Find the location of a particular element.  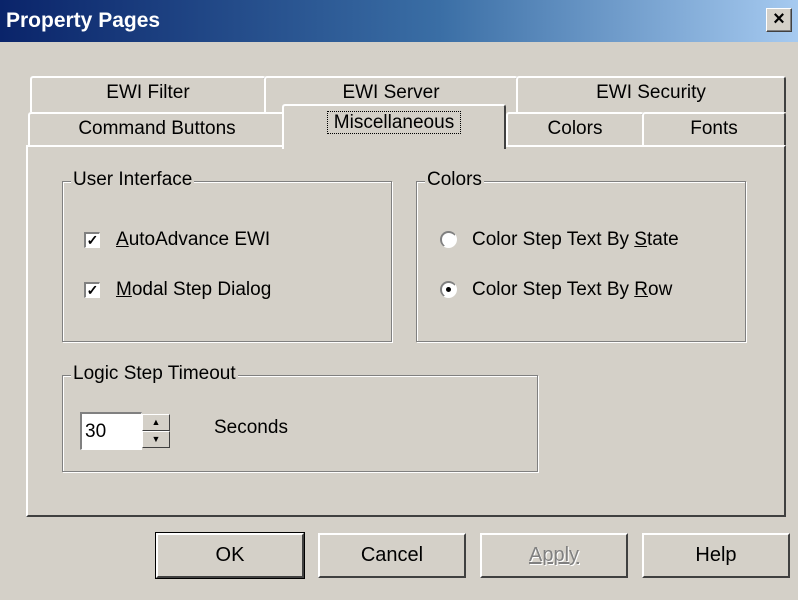

tab-label: EWI Security is located at coordinates (651, 92).